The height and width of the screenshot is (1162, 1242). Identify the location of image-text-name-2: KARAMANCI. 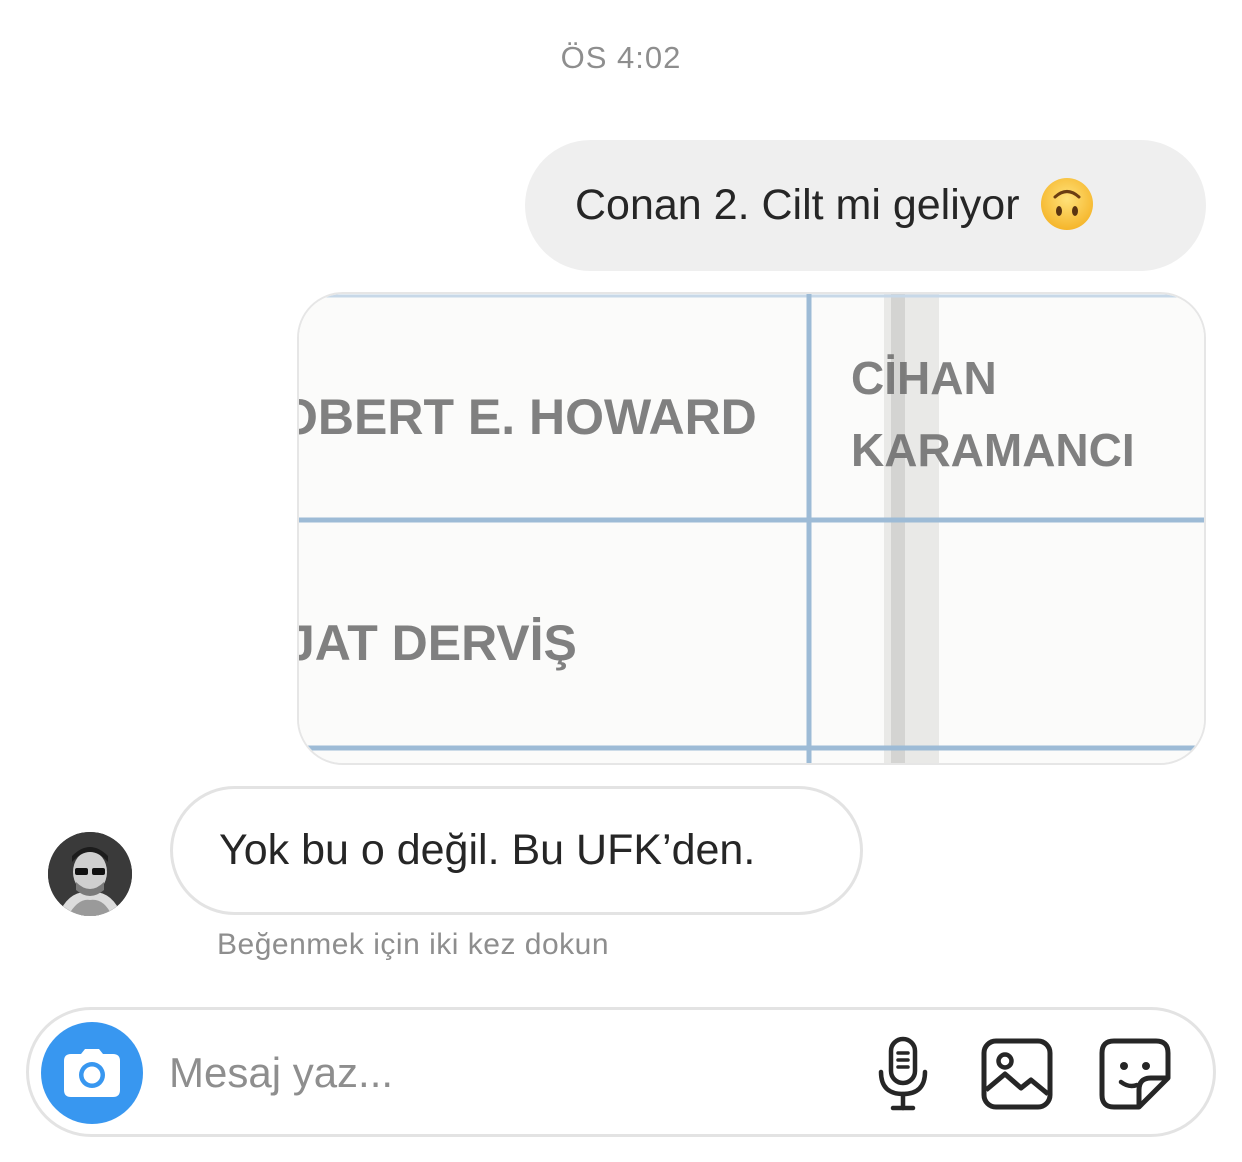
(993, 450).